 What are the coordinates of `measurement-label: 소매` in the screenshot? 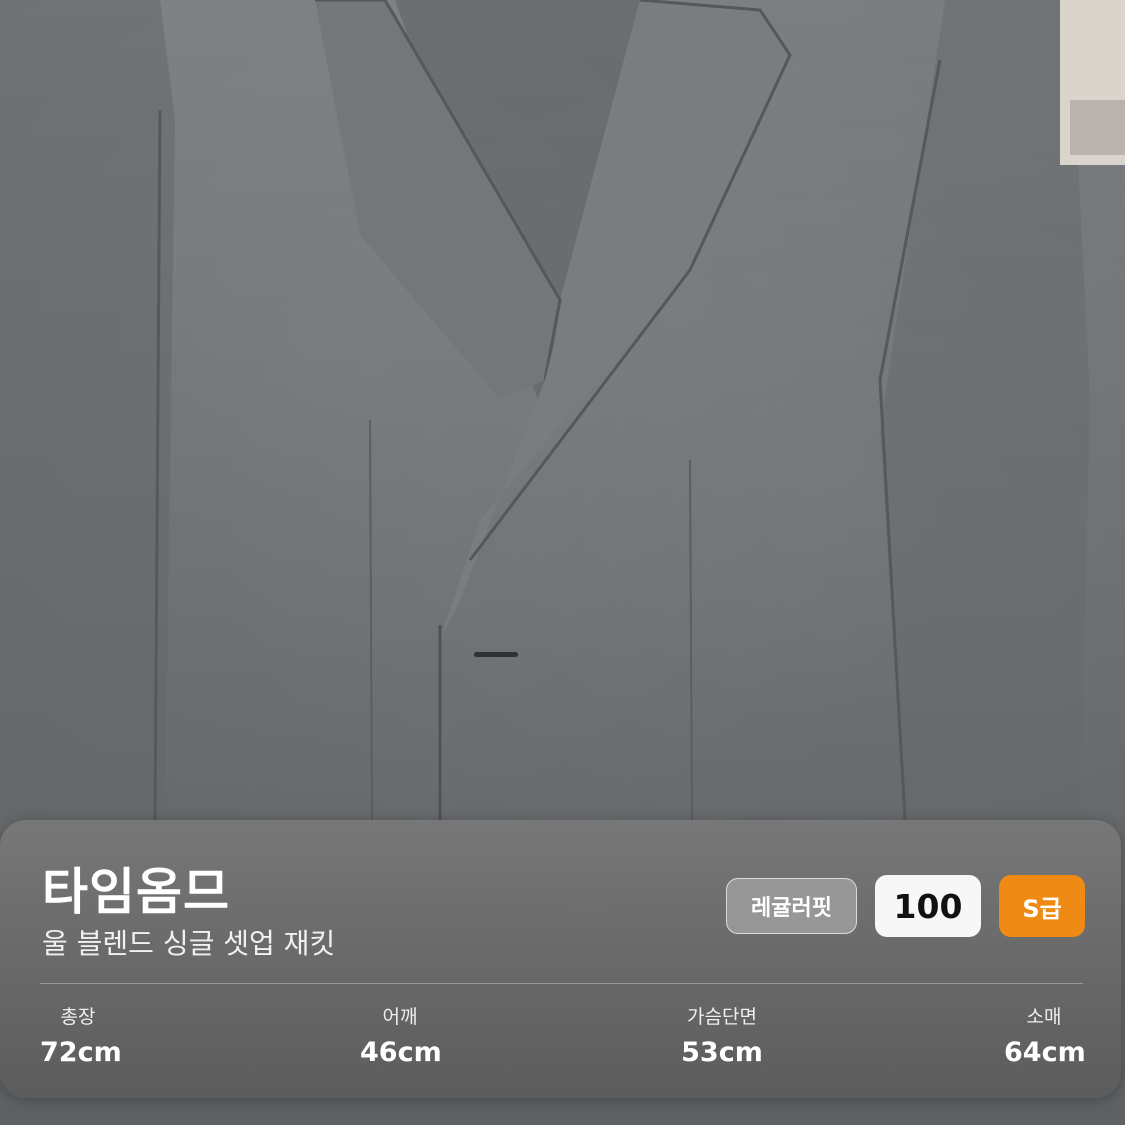 It's located at (1044, 1017).